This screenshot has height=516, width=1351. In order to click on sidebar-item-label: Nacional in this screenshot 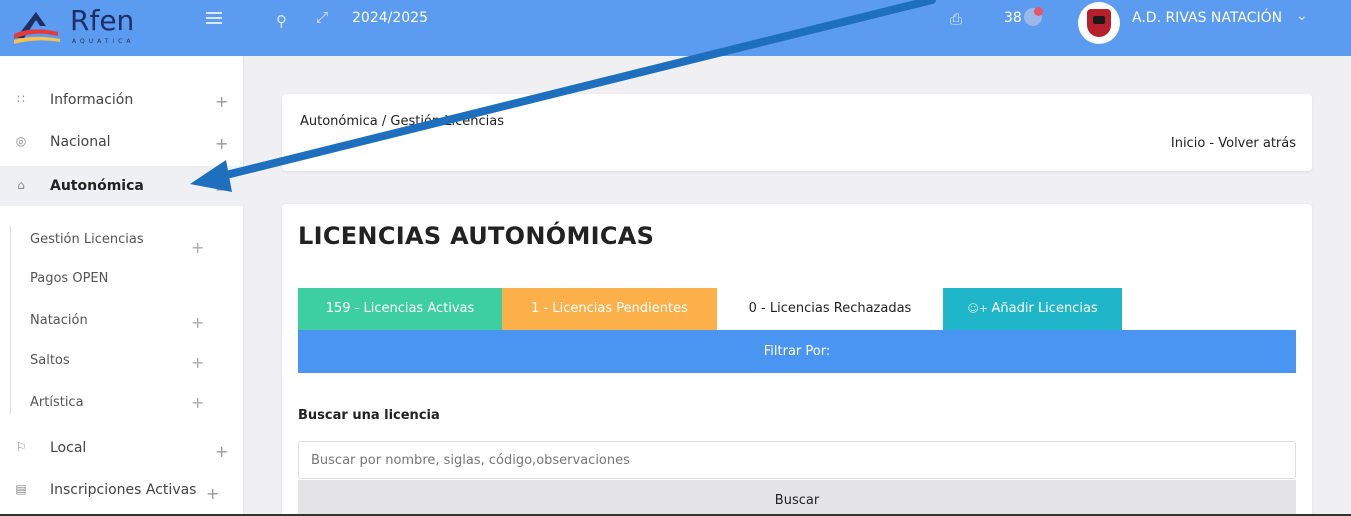, I will do `click(80, 142)`.